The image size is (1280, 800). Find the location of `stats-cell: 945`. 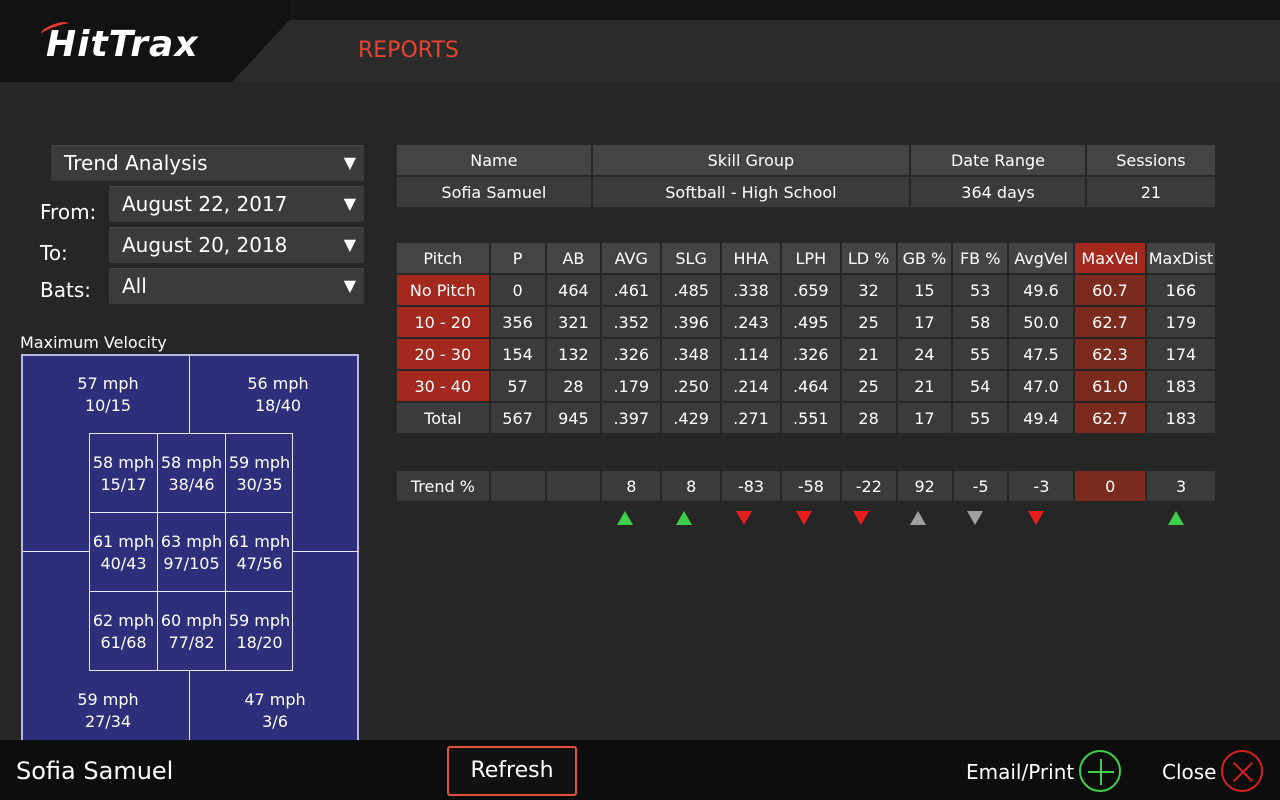

stats-cell: 945 is located at coordinates (573, 418).